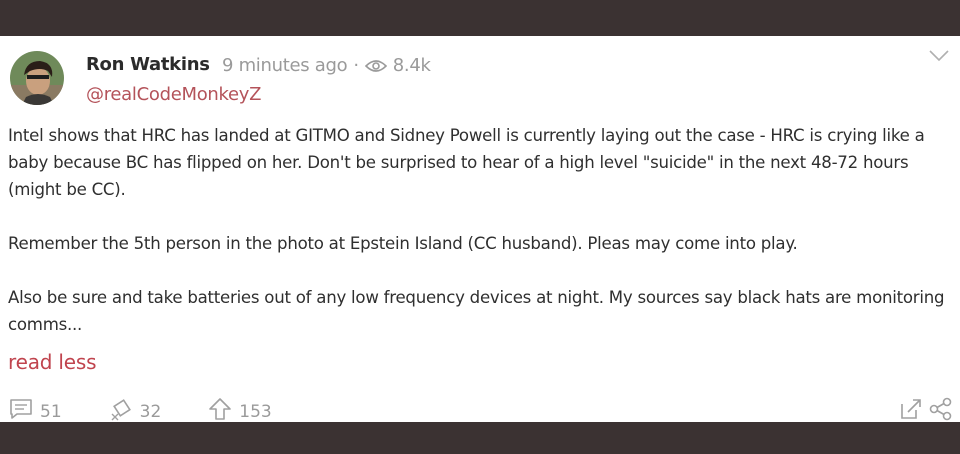 This screenshot has width=960, height=454. Describe the element at coordinates (285, 65) in the screenshot. I see `post-time: 9 minutes ago` at that location.